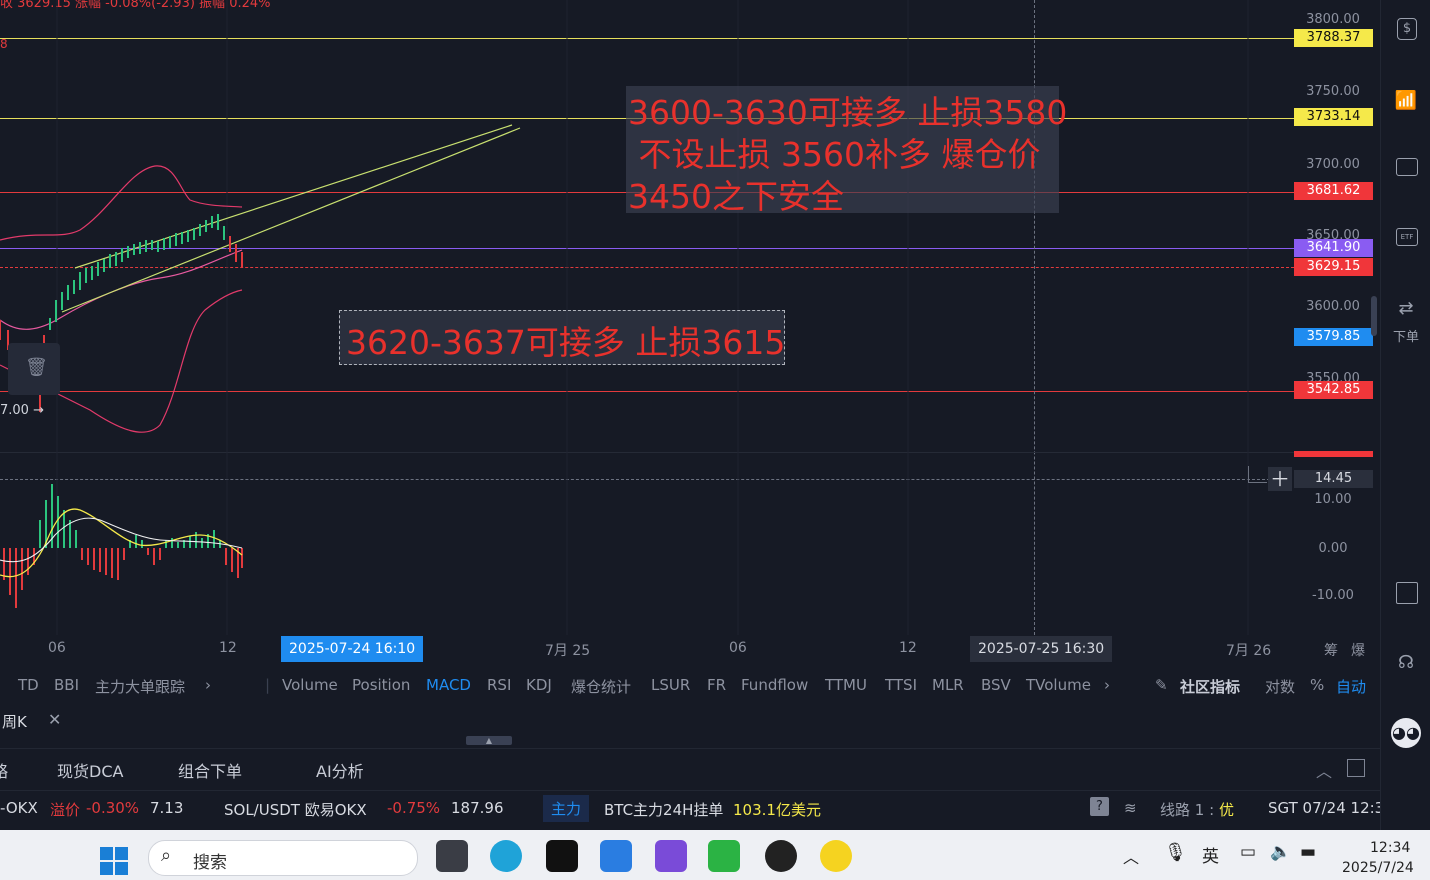 Image resolution: width=1430 pixels, height=880 pixels. I want to click on assistant-avatar: ◕◕, so click(1406, 733).